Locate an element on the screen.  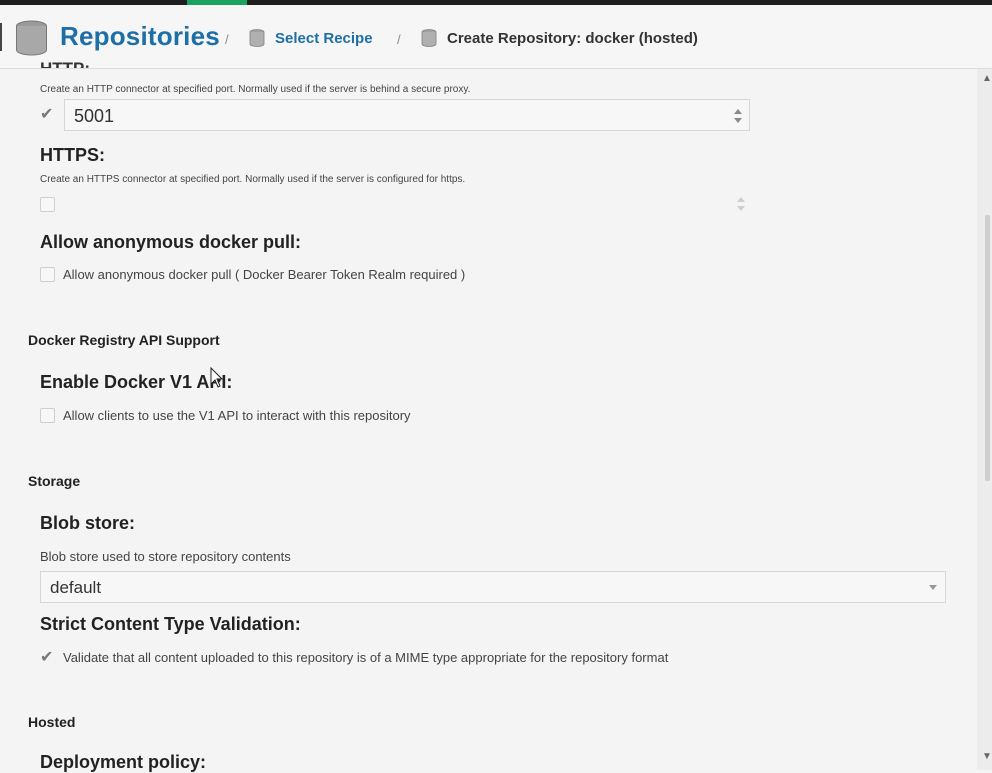
http-port-value: 5001 is located at coordinates (94, 116).